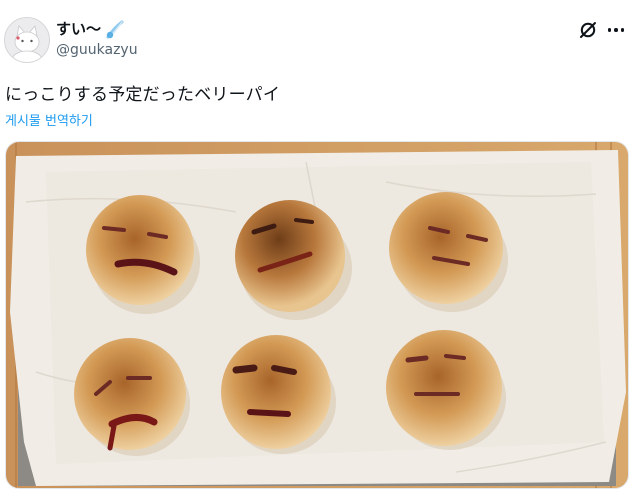 This screenshot has width=640, height=500. Describe the element at coordinates (49, 119) in the screenshot. I see `translate-post-link: 게시물 번역하기` at that location.